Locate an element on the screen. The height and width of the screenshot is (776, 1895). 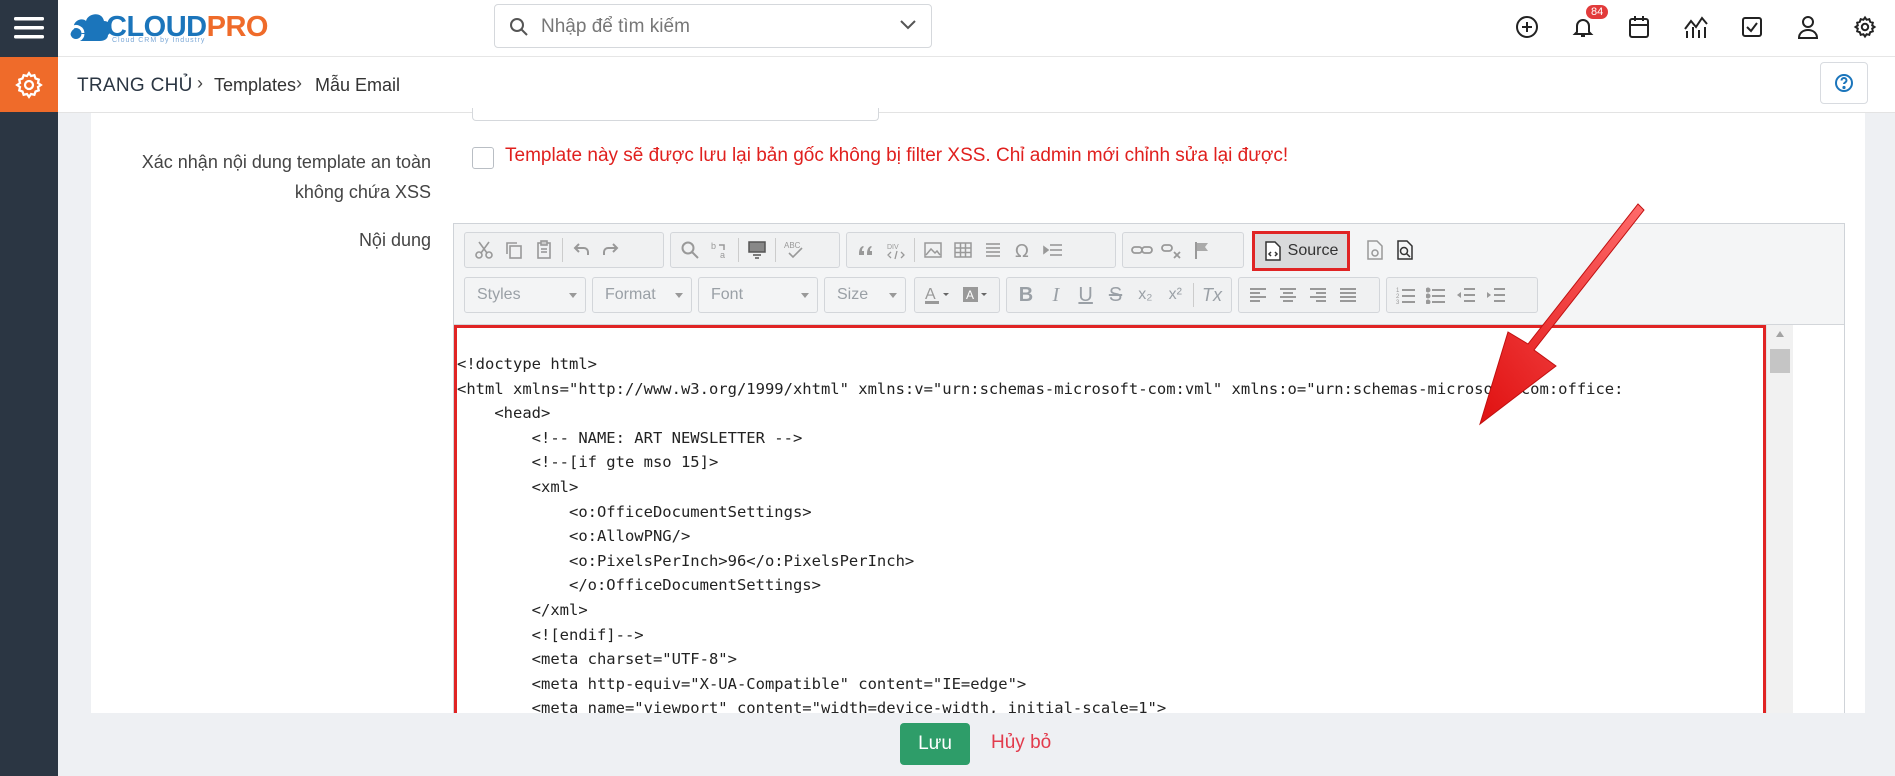
table-button is located at coordinates (963, 250).